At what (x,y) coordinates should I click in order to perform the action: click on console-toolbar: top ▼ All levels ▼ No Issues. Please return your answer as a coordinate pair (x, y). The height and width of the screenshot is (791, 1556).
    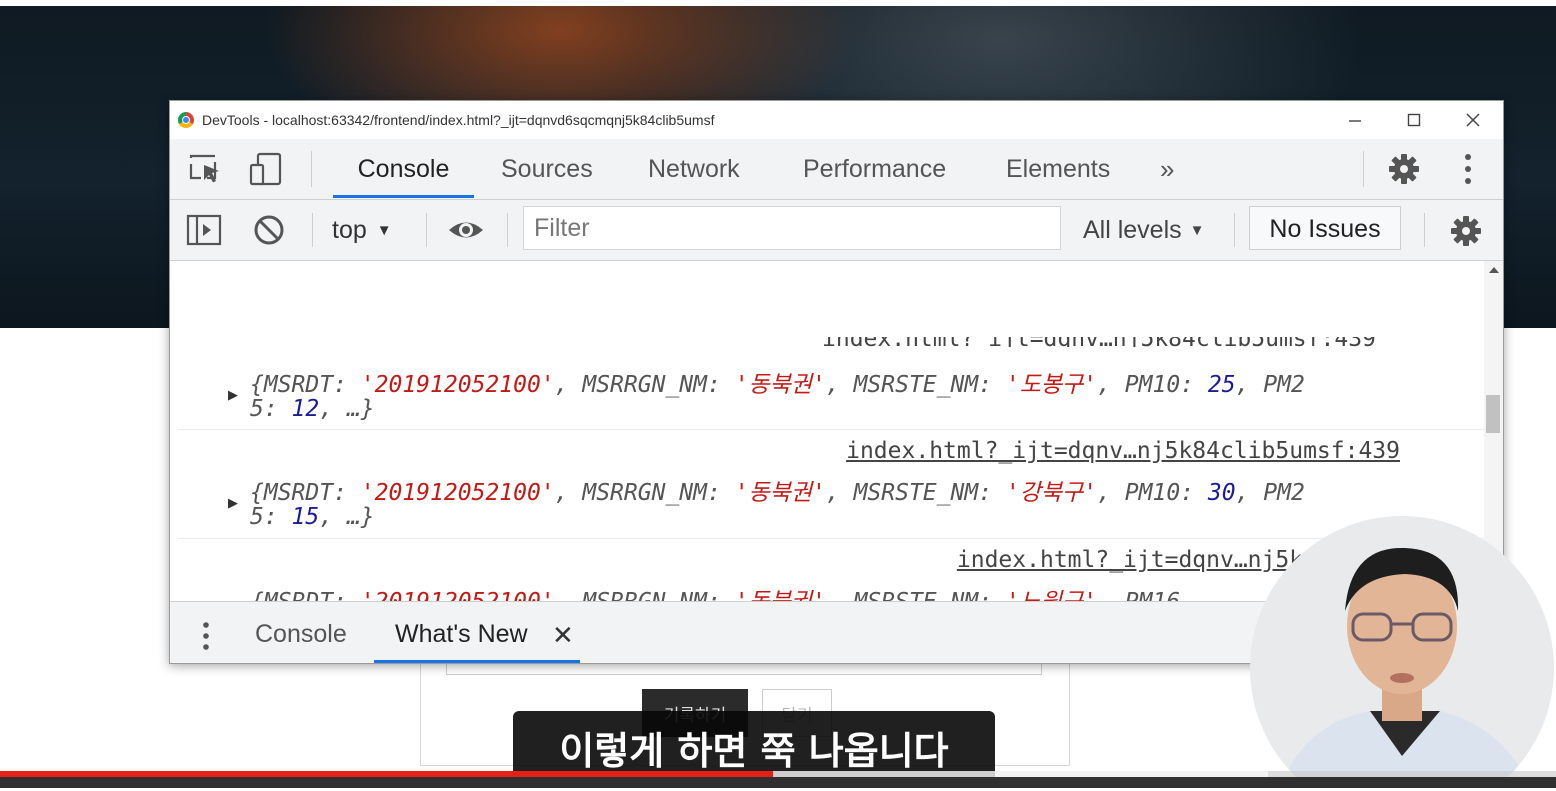
    Looking at the image, I should click on (836, 230).